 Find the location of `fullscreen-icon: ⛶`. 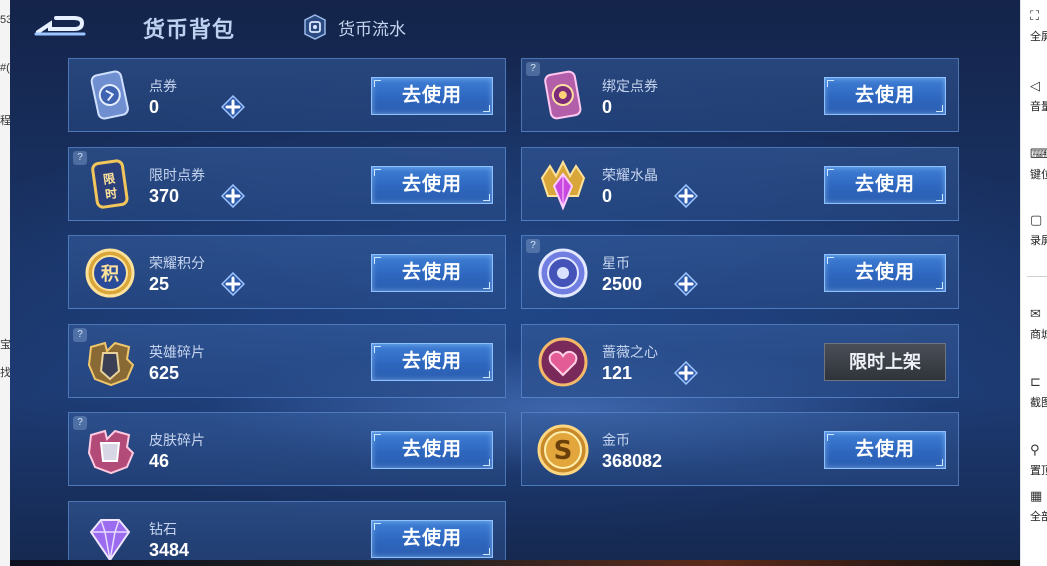

fullscreen-icon: ⛶ is located at coordinates (1035, 15).